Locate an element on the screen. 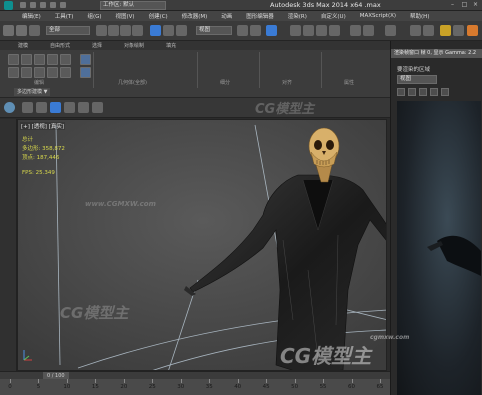 The image size is (482, 395). menu-item: 自定义(U) is located at coordinates (333, 16).